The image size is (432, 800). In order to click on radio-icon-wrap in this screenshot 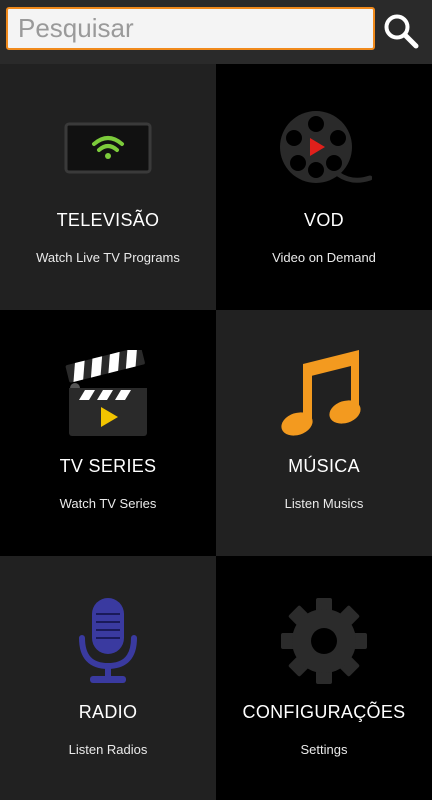, I will do `click(108, 641)`.